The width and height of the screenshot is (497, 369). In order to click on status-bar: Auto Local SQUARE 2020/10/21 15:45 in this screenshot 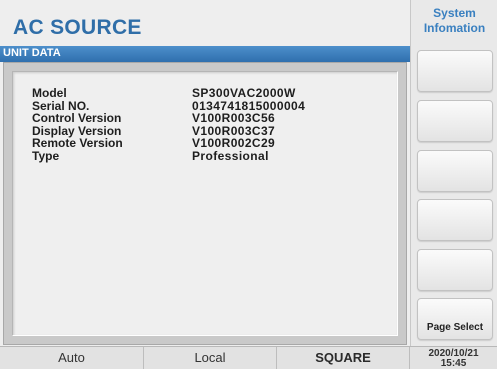, I will do `click(248, 357)`.